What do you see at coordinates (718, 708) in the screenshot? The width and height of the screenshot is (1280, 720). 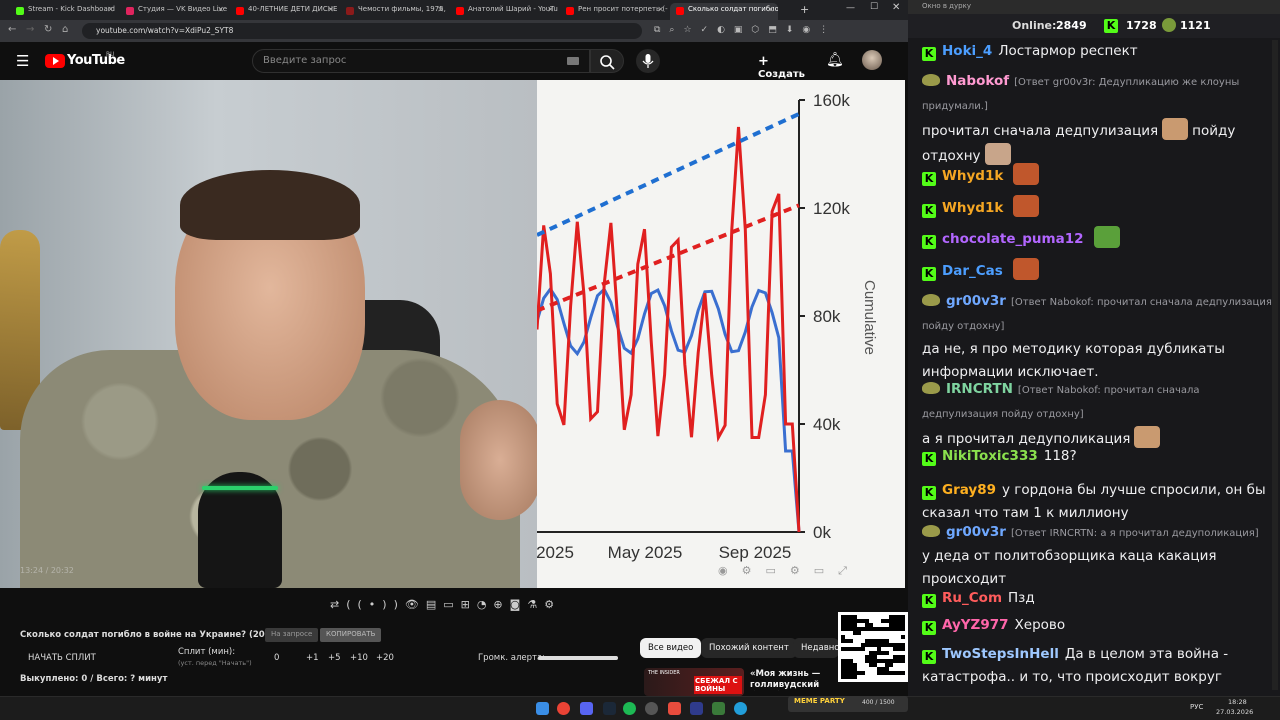 I see `files-icon` at bounding box center [718, 708].